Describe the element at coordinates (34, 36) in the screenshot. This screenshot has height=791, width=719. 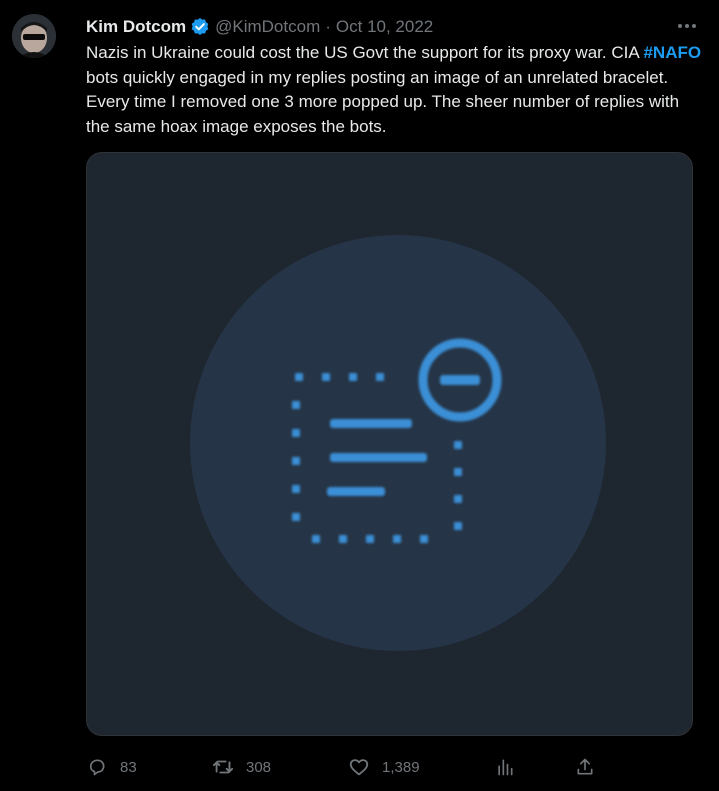
I see `author-avatar` at that location.